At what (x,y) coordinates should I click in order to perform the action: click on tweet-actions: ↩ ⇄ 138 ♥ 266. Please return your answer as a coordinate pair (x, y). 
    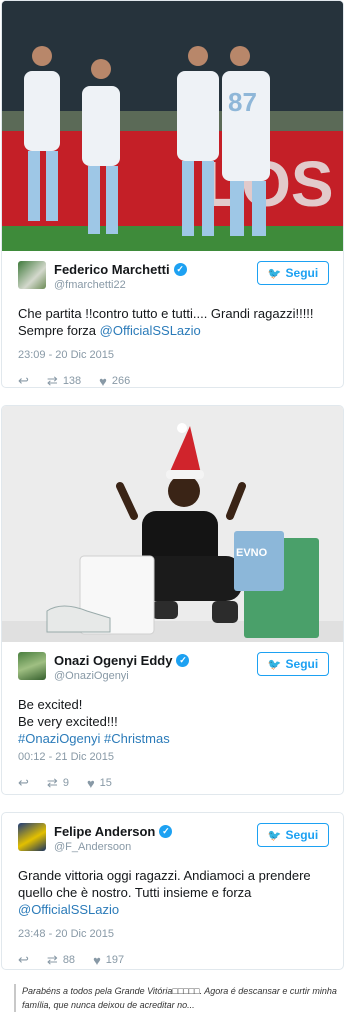
    Looking at the image, I should click on (172, 380).